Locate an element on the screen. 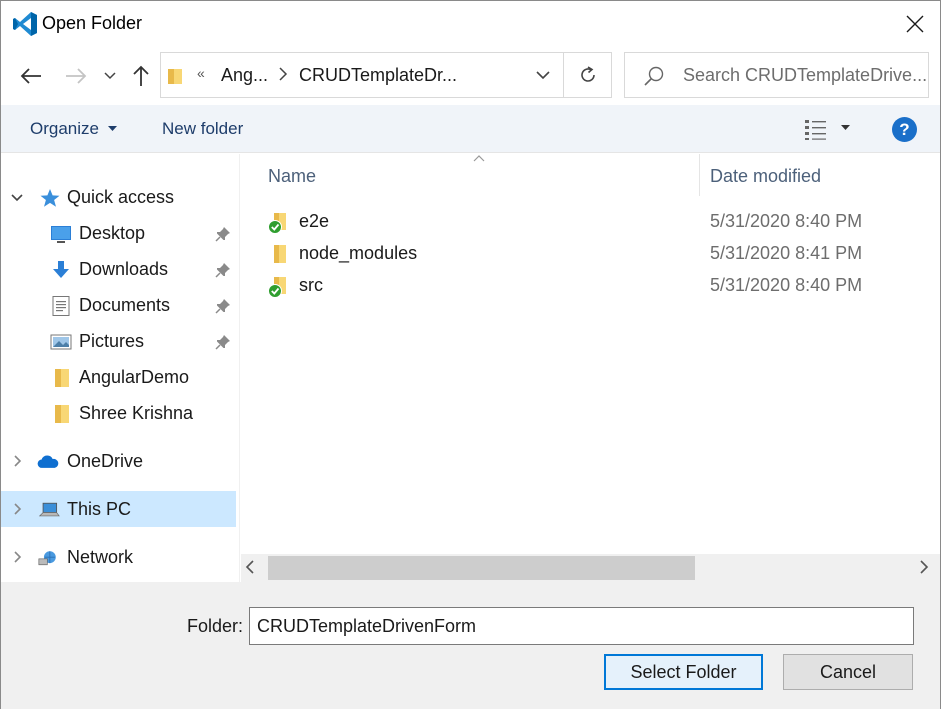 The height and width of the screenshot is (709, 941). forward-button is located at coordinates (76, 76).